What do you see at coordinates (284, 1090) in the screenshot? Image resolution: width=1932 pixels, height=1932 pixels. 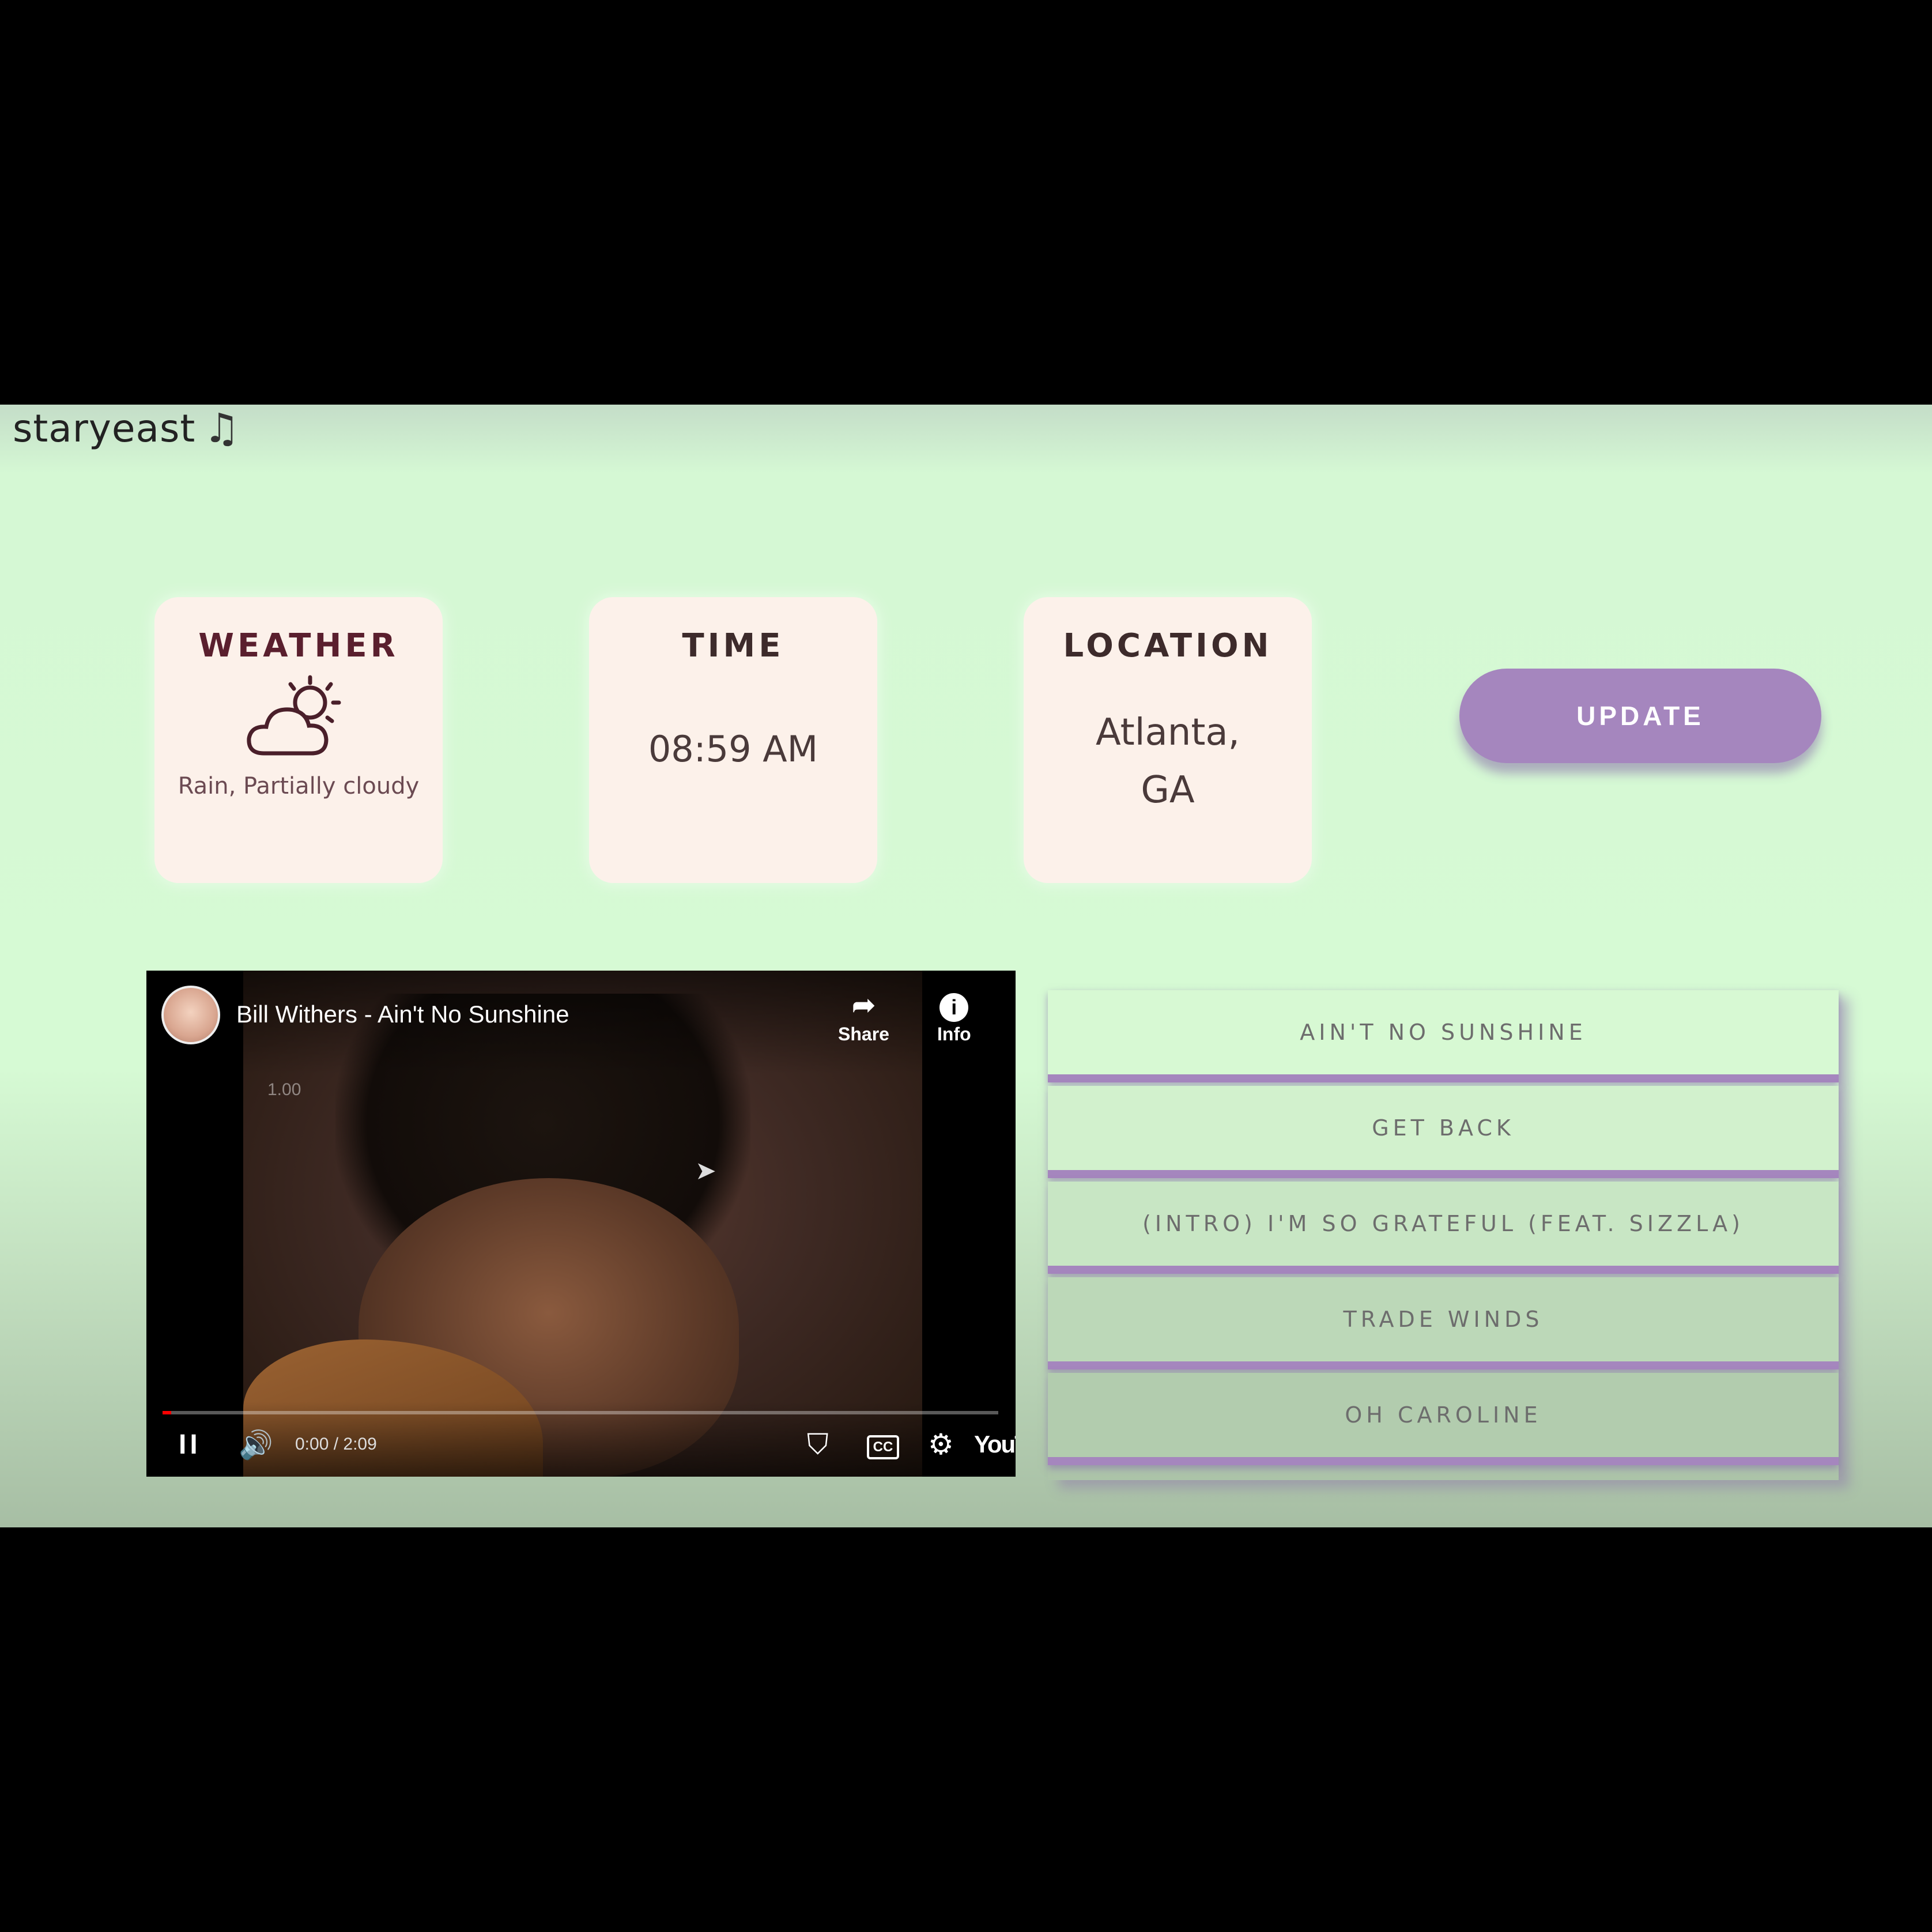 I see `speed-overlay: 1.00` at bounding box center [284, 1090].